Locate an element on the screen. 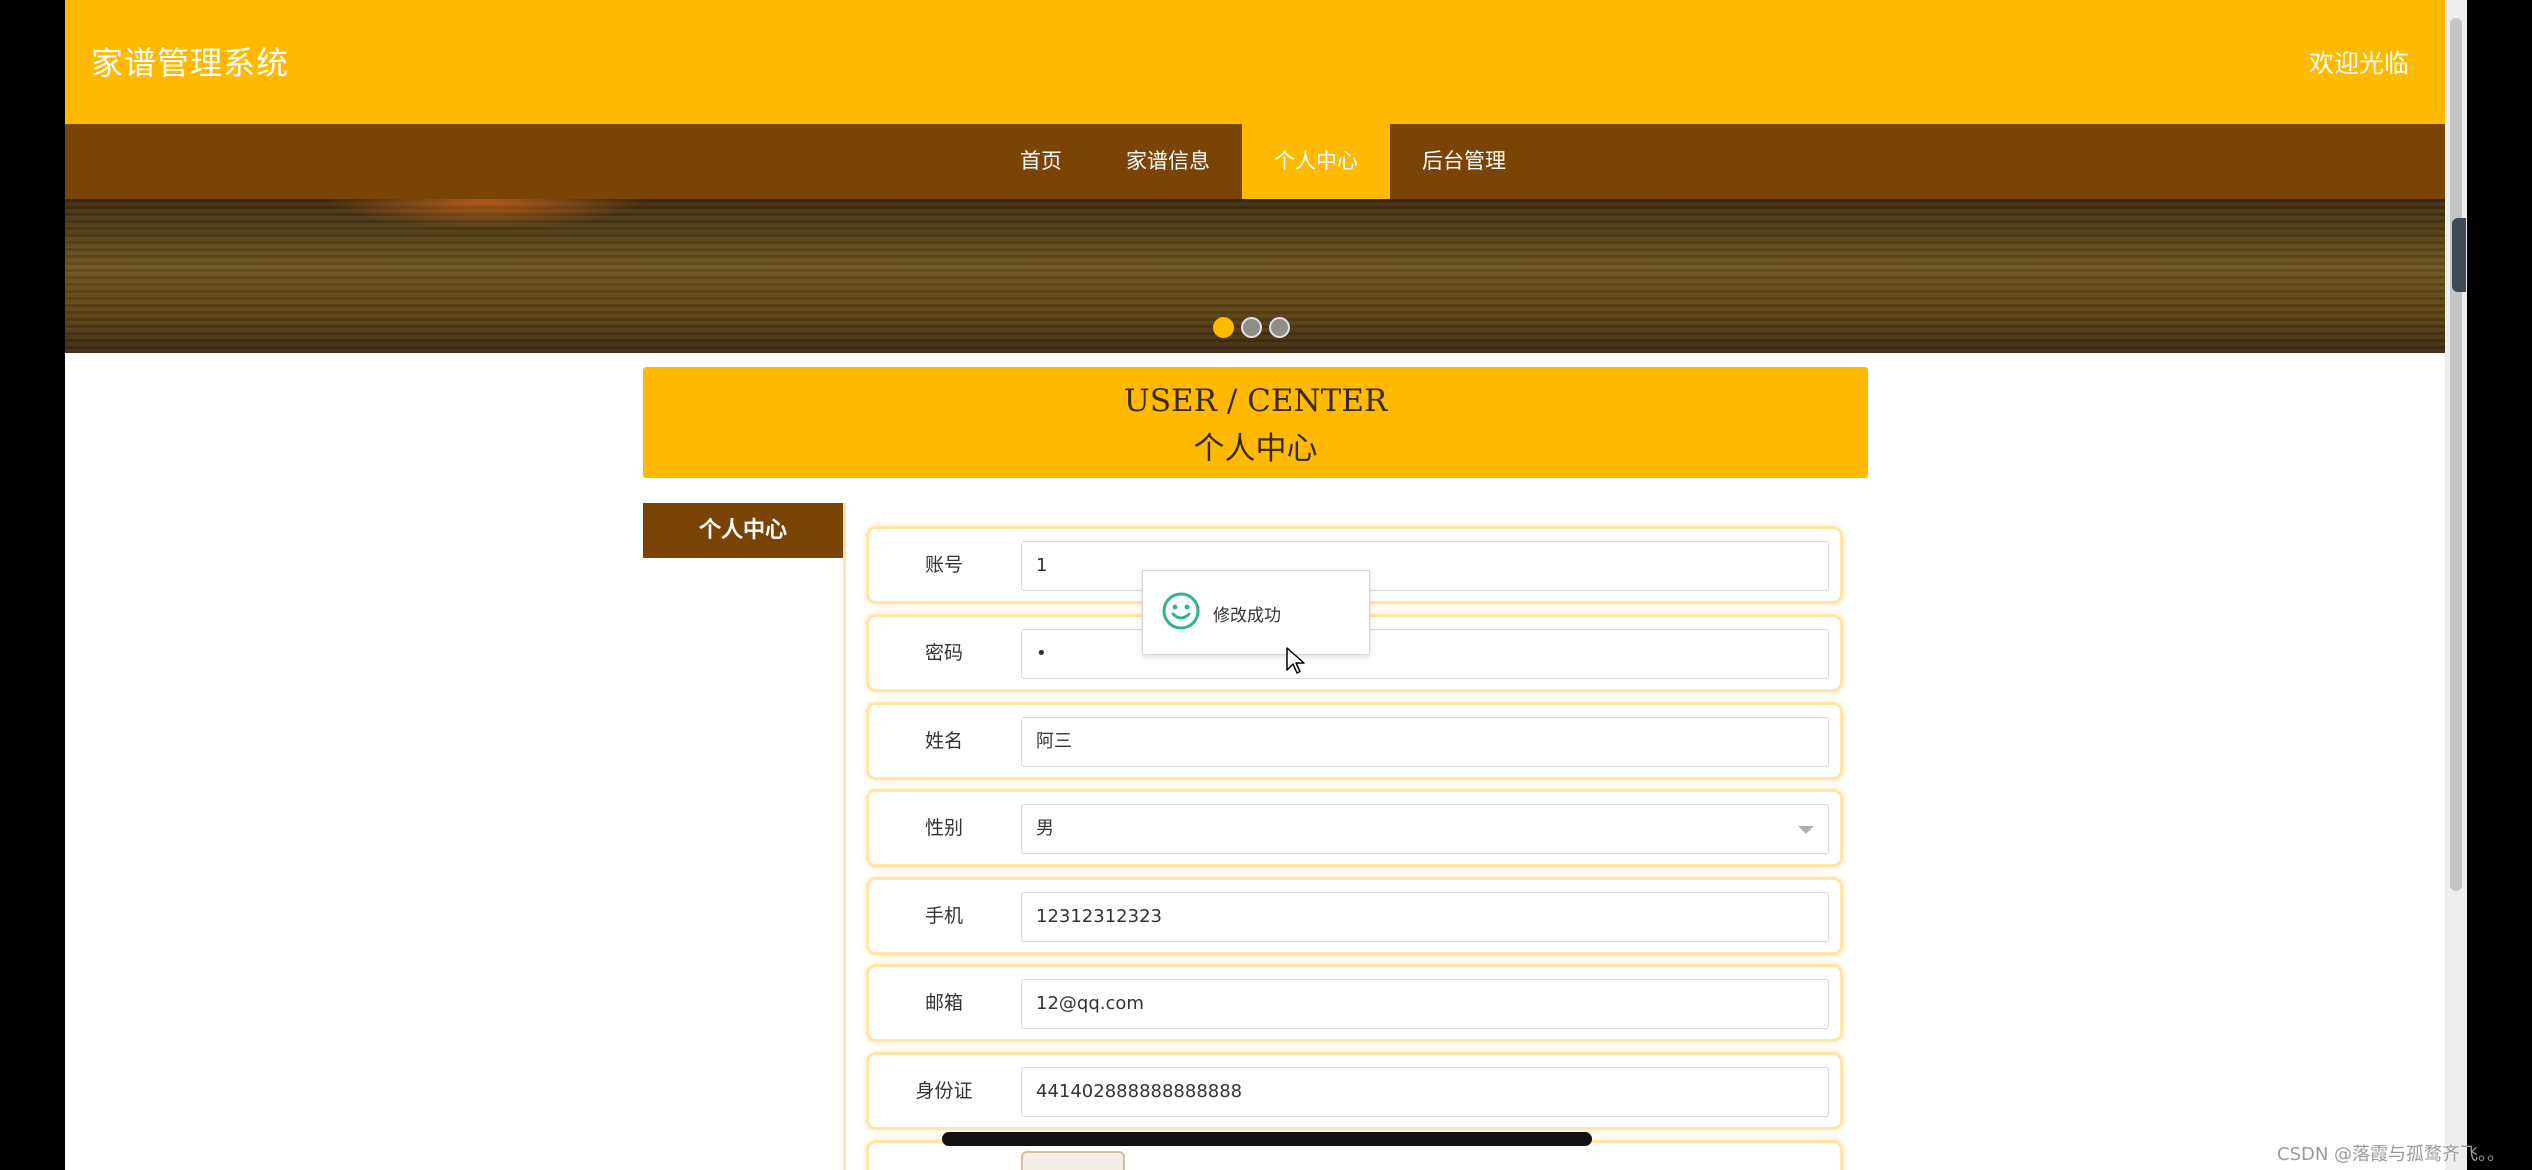 The height and width of the screenshot is (1170, 2532). banner-carousel is located at coordinates (1255, 276).